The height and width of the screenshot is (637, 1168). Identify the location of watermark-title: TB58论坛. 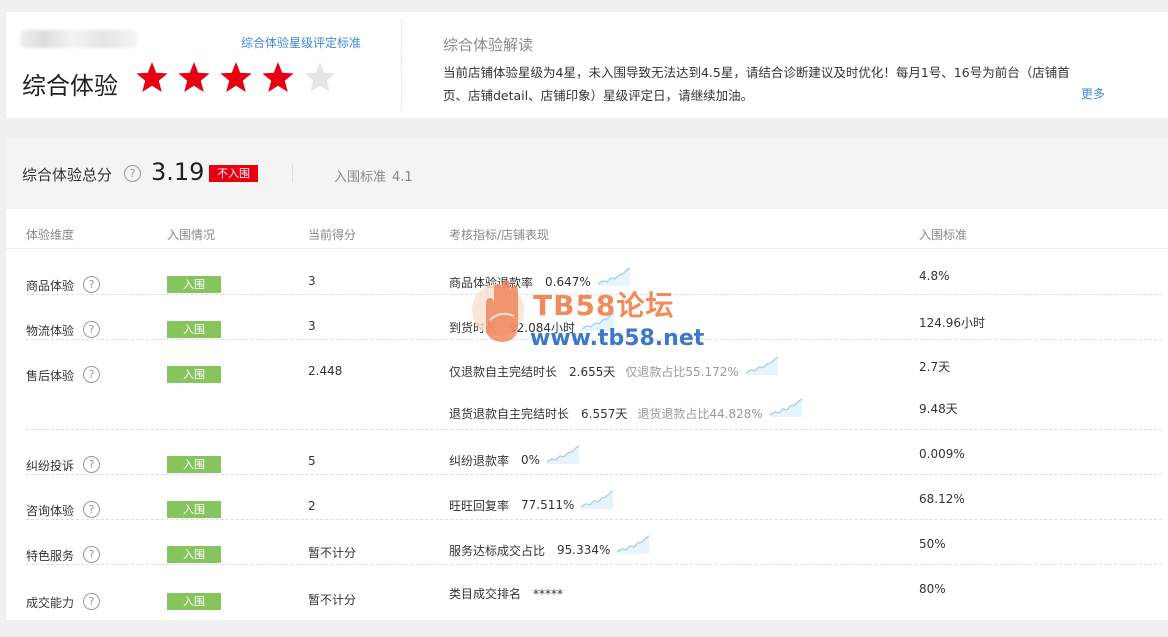
(604, 305).